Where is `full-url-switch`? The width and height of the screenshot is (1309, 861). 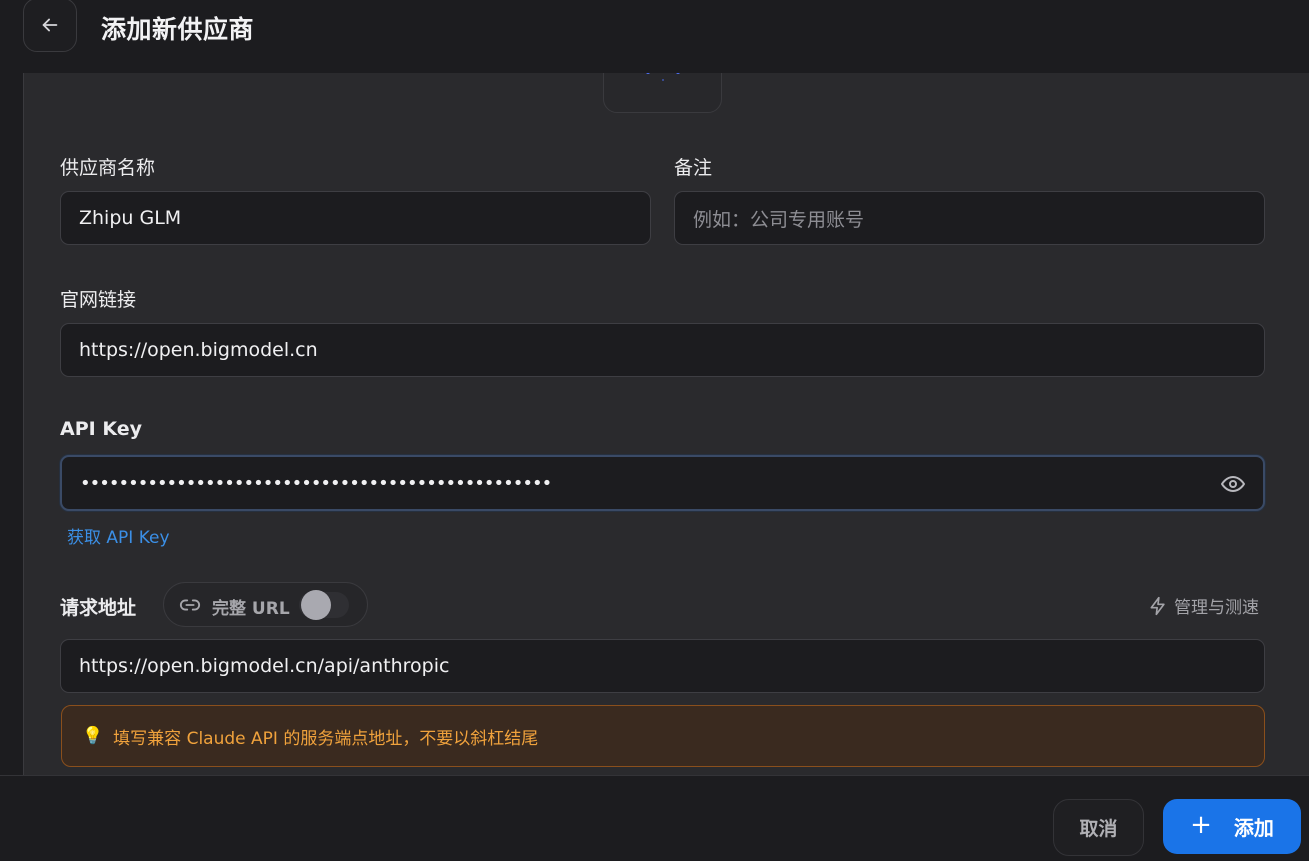 full-url-switch is located at coordinates (324, 605).